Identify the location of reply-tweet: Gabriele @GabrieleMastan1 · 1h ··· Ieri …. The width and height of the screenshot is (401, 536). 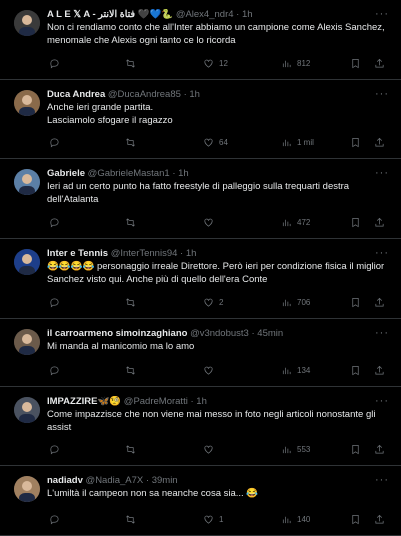
(200, 199).